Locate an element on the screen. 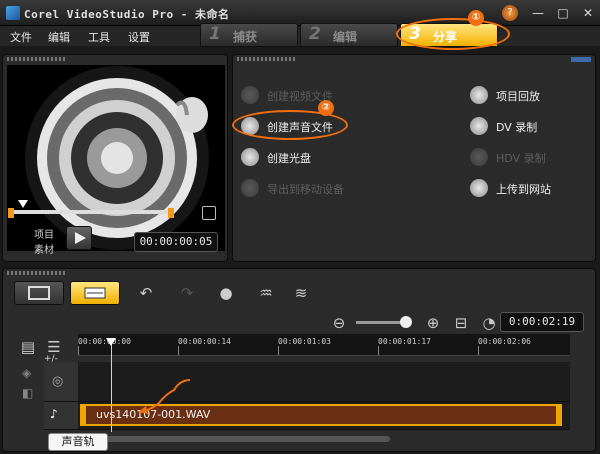 The image size is (600, 454). fit-project-icon: ⊟ is located at coordinates (461, 323).